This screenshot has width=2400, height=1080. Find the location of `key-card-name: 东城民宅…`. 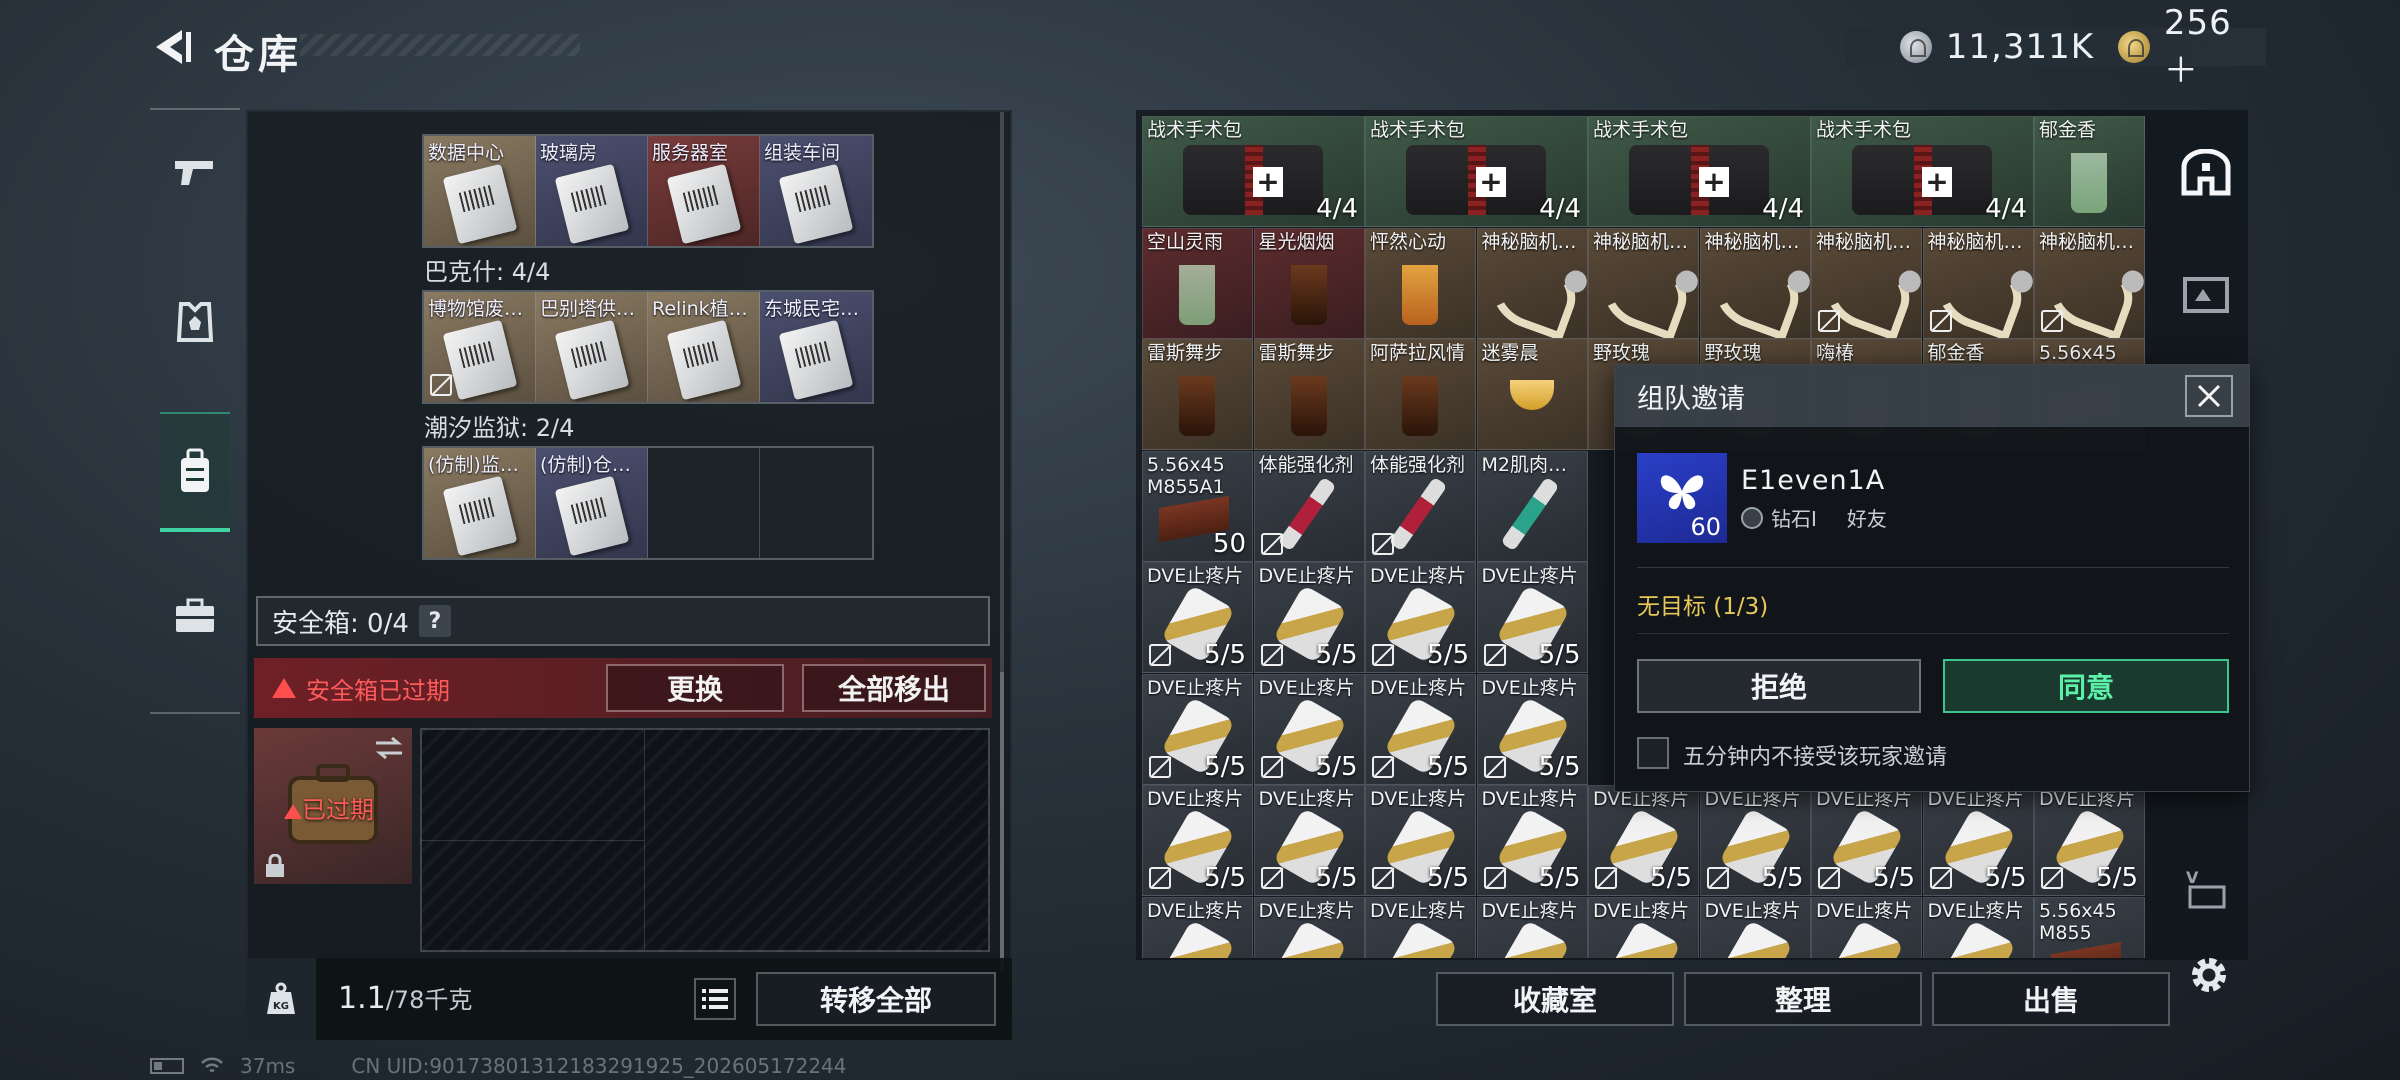

key-card-name: 东城民宅… is located at coordinates (812, 309).